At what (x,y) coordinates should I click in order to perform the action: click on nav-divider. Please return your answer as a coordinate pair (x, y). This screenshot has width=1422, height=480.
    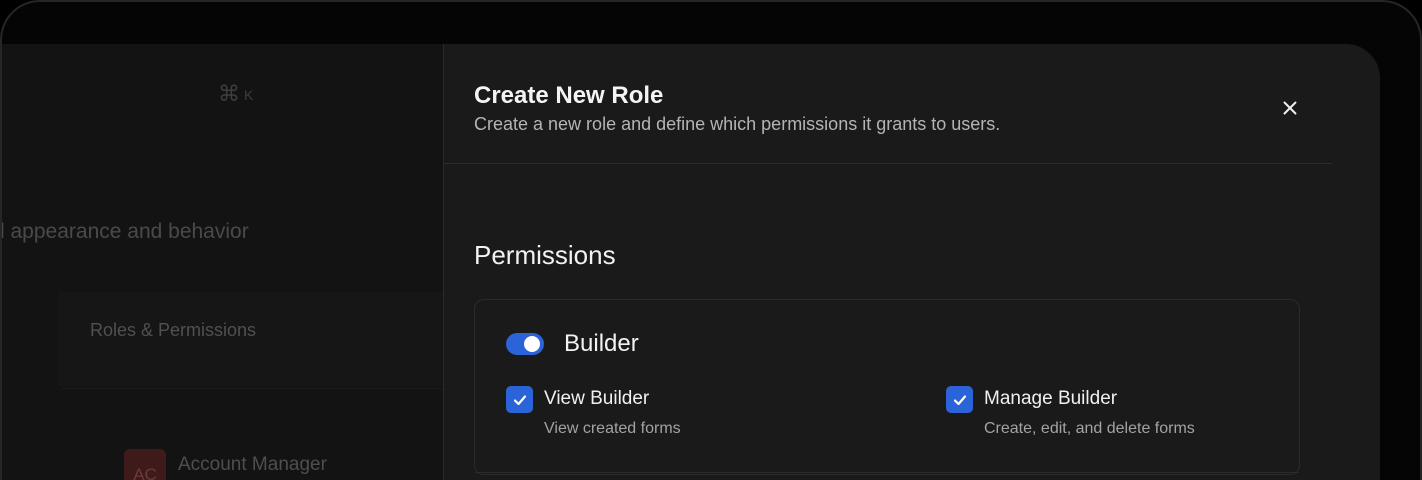
    Looking at the image, I should click on (252, 388).